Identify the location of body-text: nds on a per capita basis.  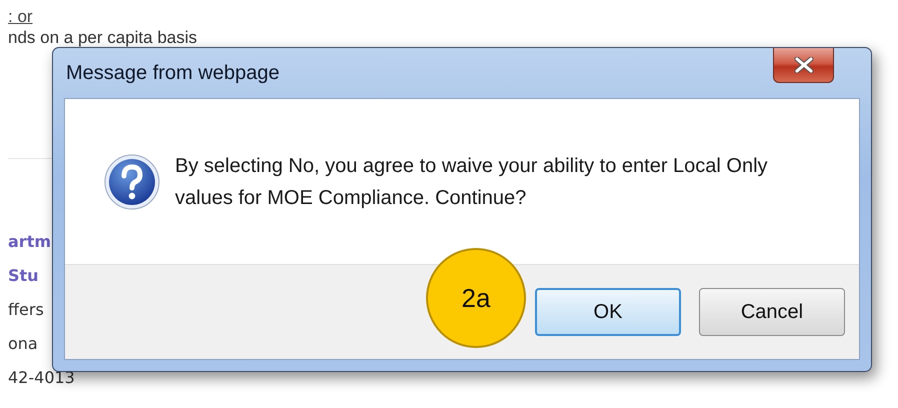
(103, 38).